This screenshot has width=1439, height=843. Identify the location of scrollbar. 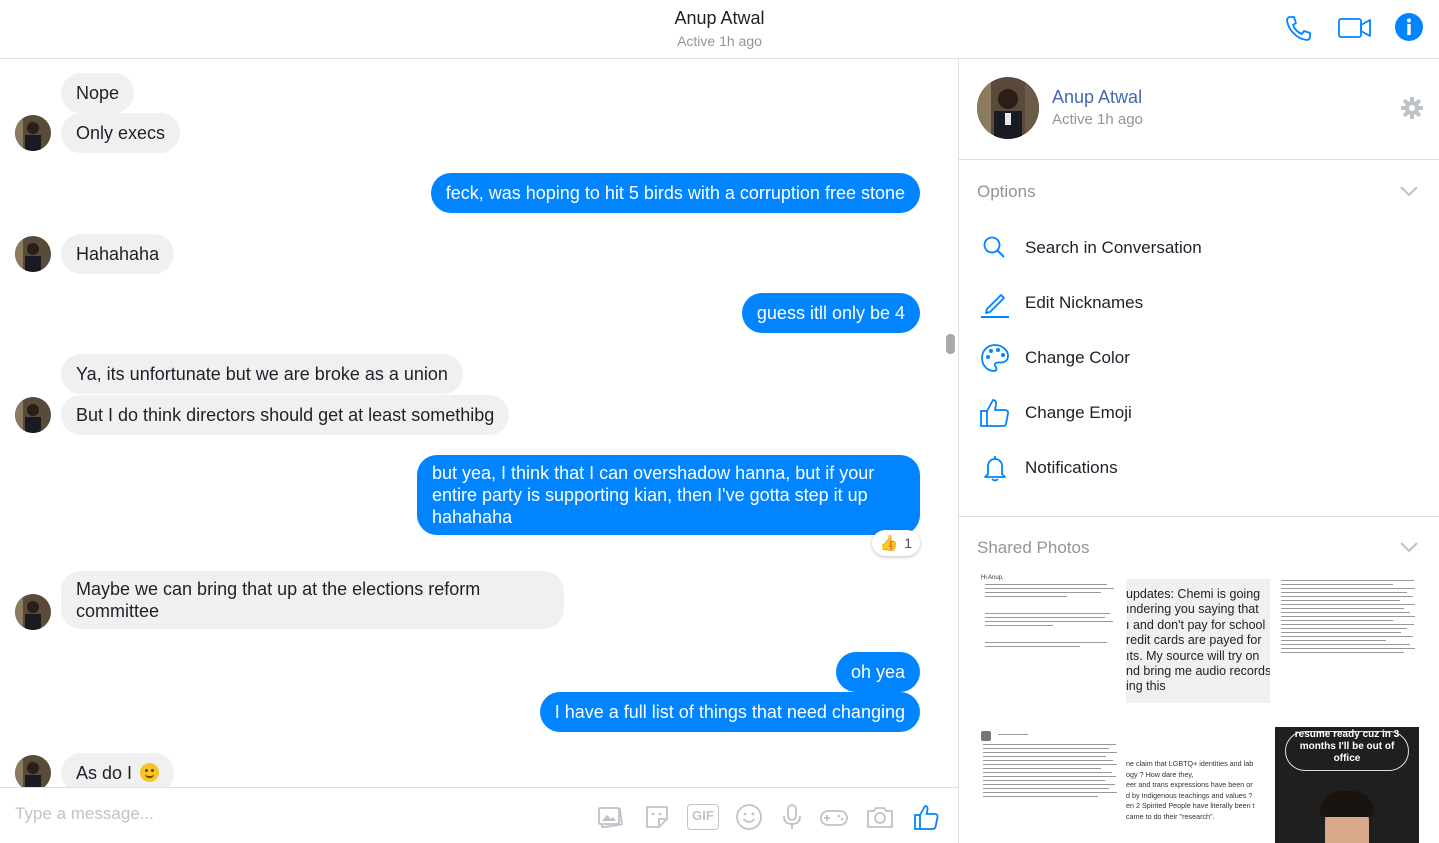
(950, 344).